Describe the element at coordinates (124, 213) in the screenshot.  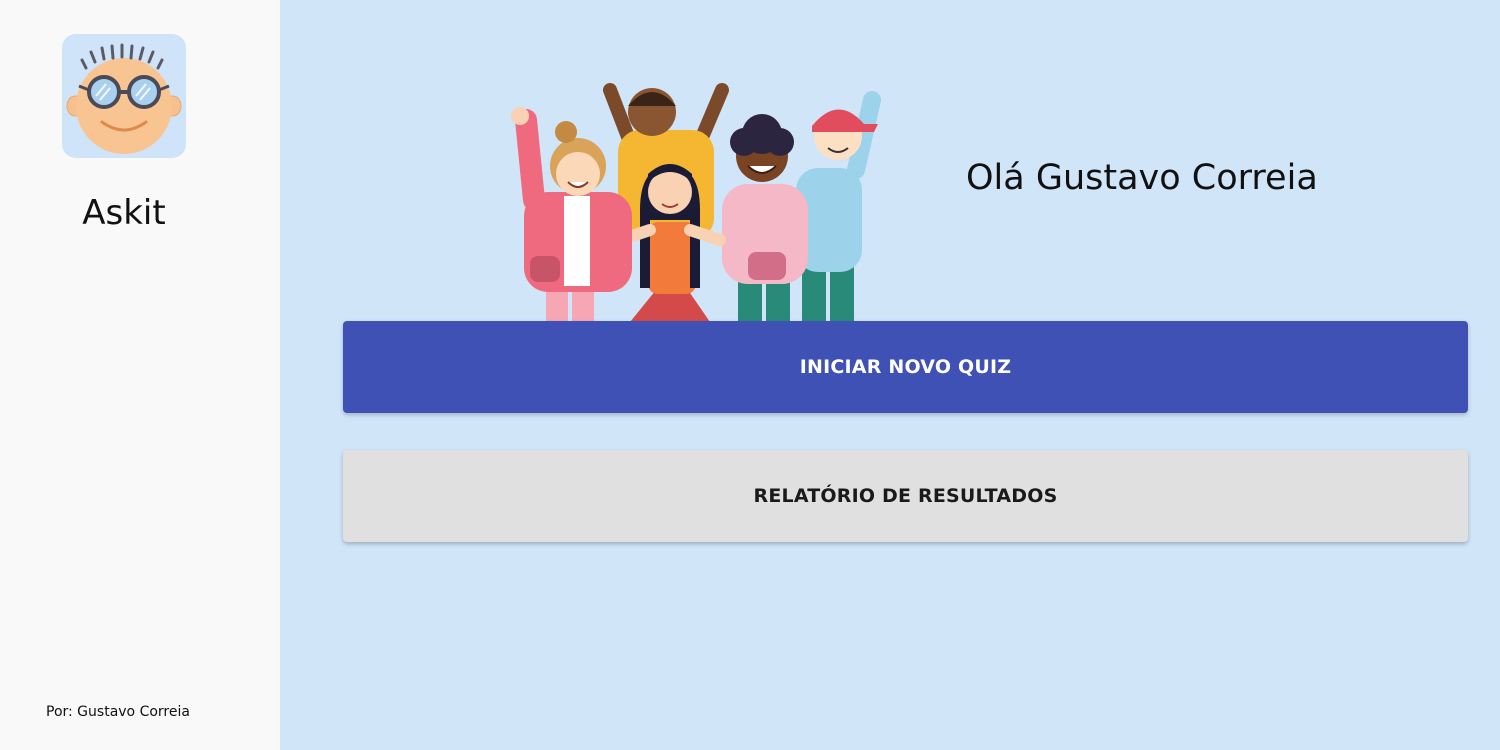
I see `app-name: Askit` at that location.